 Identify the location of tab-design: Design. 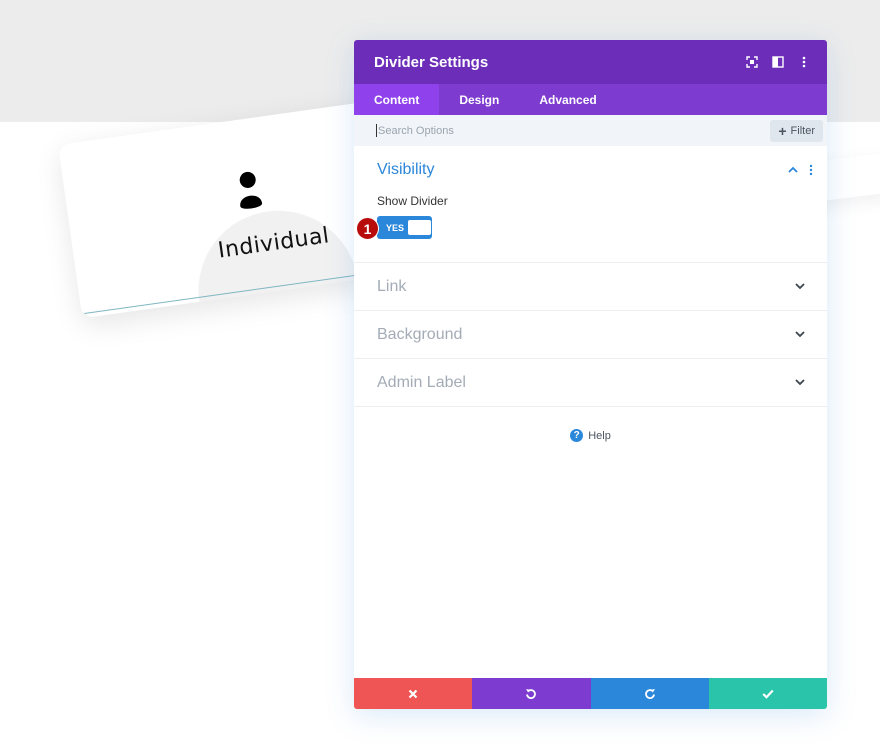
(479, 99).